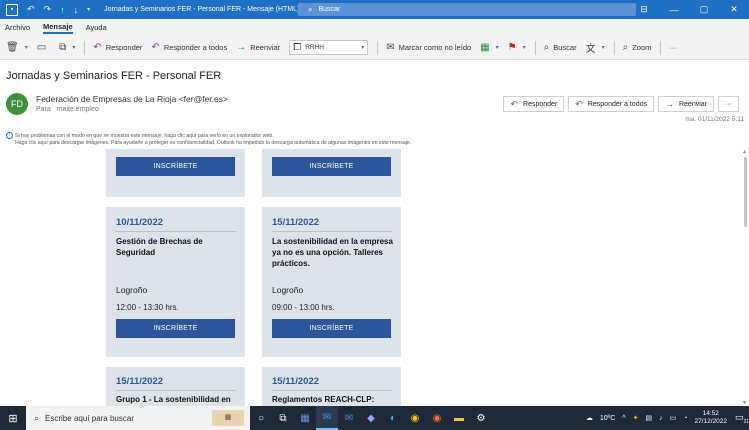 The width and height of the screenshot is (749, 430). Describe the element at coordinates (607, 418) in the screenshot. I see `weather-temperature: 10ºC` at that location.